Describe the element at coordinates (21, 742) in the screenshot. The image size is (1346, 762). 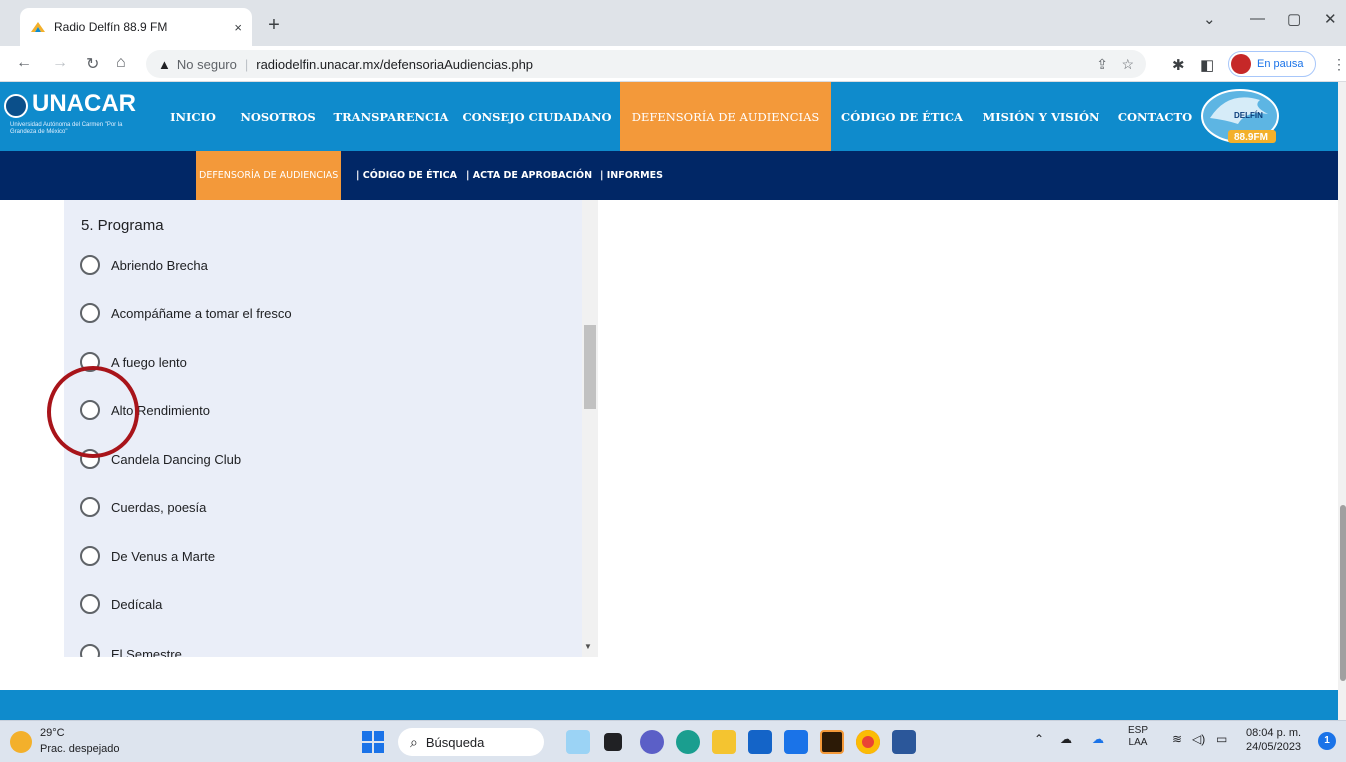
I see `weather-moon-icon` at that location.